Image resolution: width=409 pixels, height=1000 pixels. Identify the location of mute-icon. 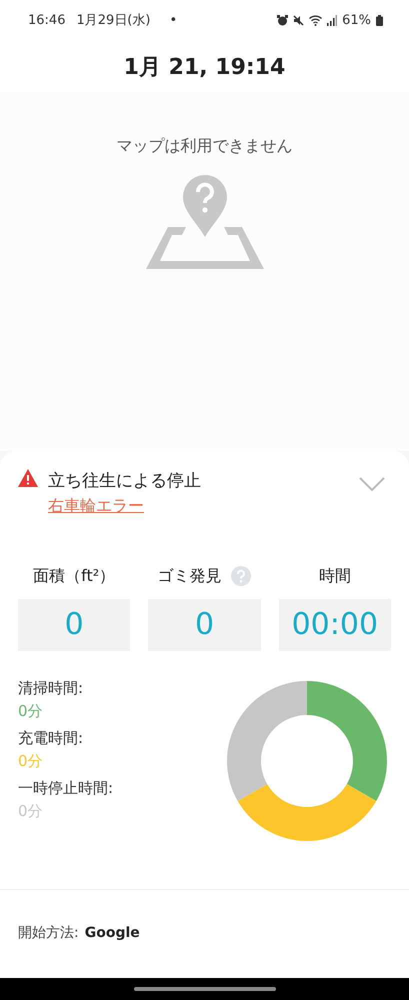
(298, 20).